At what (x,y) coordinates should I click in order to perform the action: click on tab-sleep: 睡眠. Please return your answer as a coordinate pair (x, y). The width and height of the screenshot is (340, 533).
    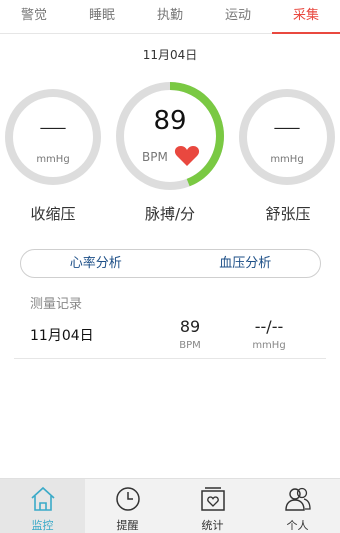
    Looking at the image, I should click on (102, 16).